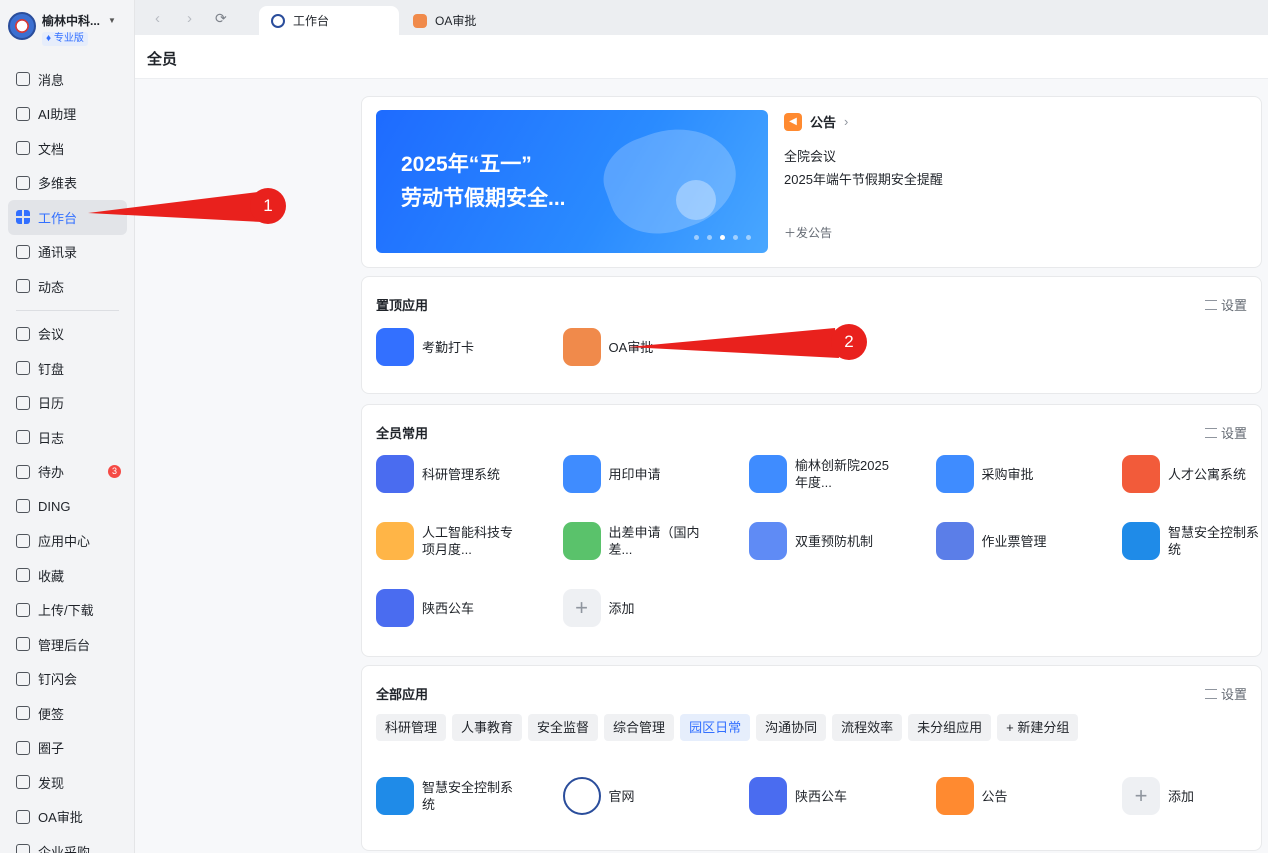 Image resolution: width=1268 pixels, height=853 pixels. I want to click on annotation-callout-1: 1, so click(268, 206).